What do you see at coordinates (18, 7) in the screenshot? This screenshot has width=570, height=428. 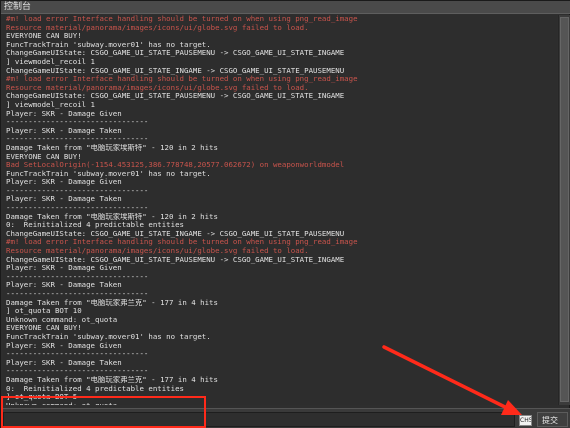 I see `window-title: 控制台` at bounding box center [18, 7].